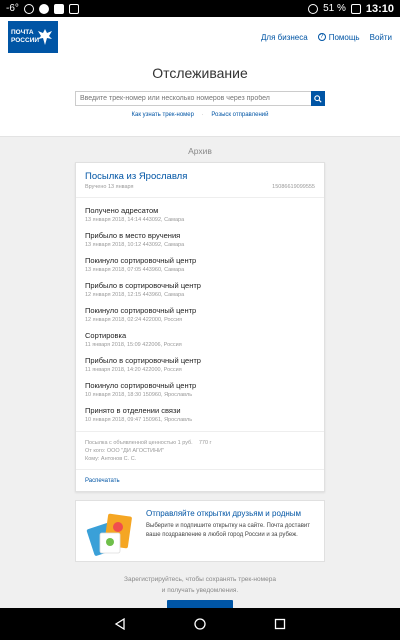  I want to click on phone-icon, so click(28, 8).